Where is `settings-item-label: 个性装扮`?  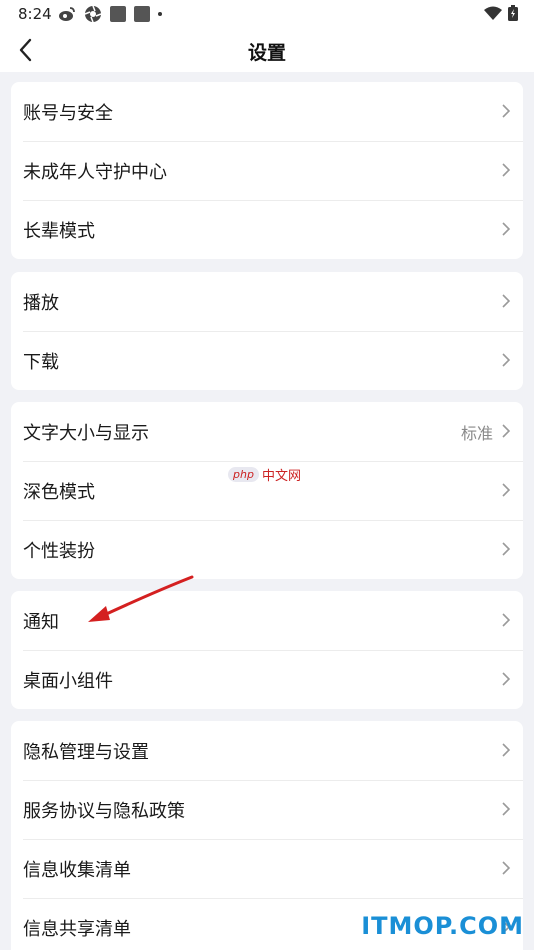
settings-item-label: 个性装扮 is located at coordinates (59, 551).